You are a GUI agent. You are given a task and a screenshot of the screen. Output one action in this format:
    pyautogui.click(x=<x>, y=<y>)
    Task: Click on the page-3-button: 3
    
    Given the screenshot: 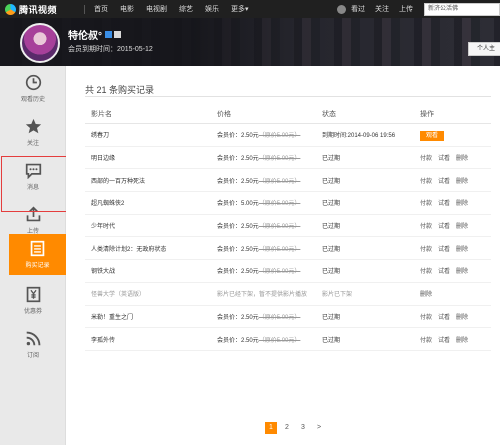 What is the action you would take?
    pyautogui.click(x=303, y=428)
    